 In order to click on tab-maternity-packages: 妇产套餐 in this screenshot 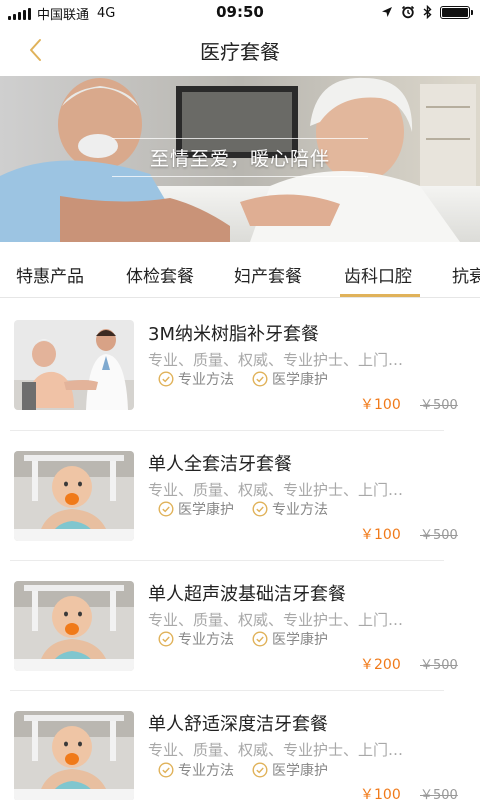, I will do `click(268, 274)`.